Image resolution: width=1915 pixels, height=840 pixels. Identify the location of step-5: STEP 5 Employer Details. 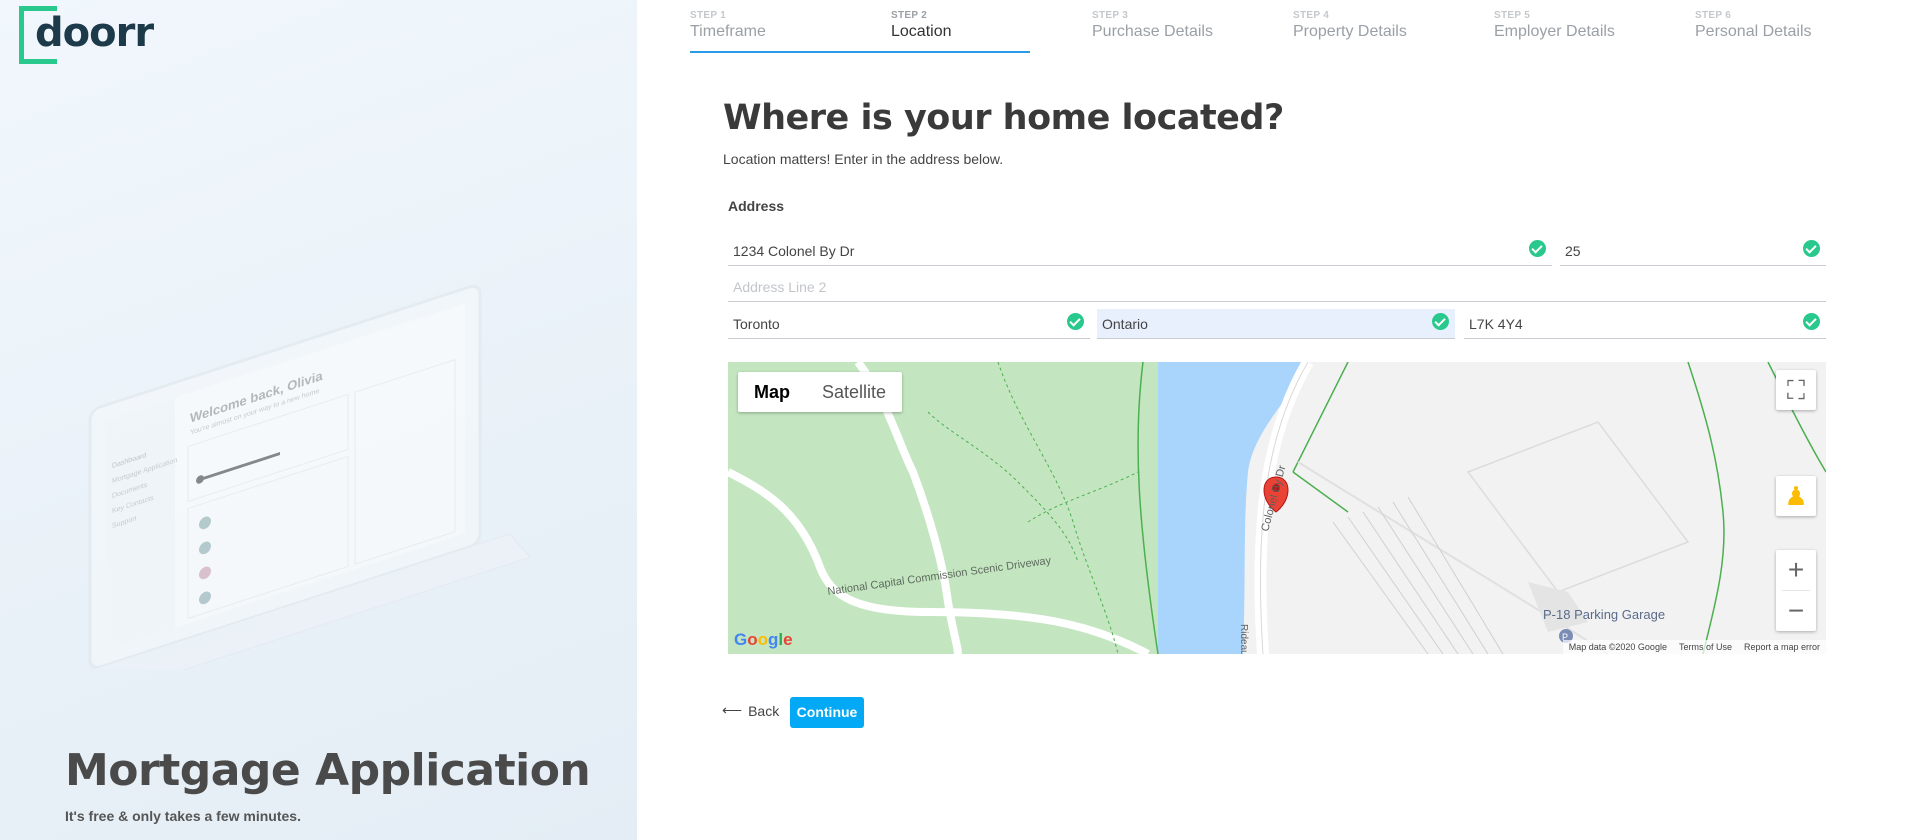
(1579, 25).